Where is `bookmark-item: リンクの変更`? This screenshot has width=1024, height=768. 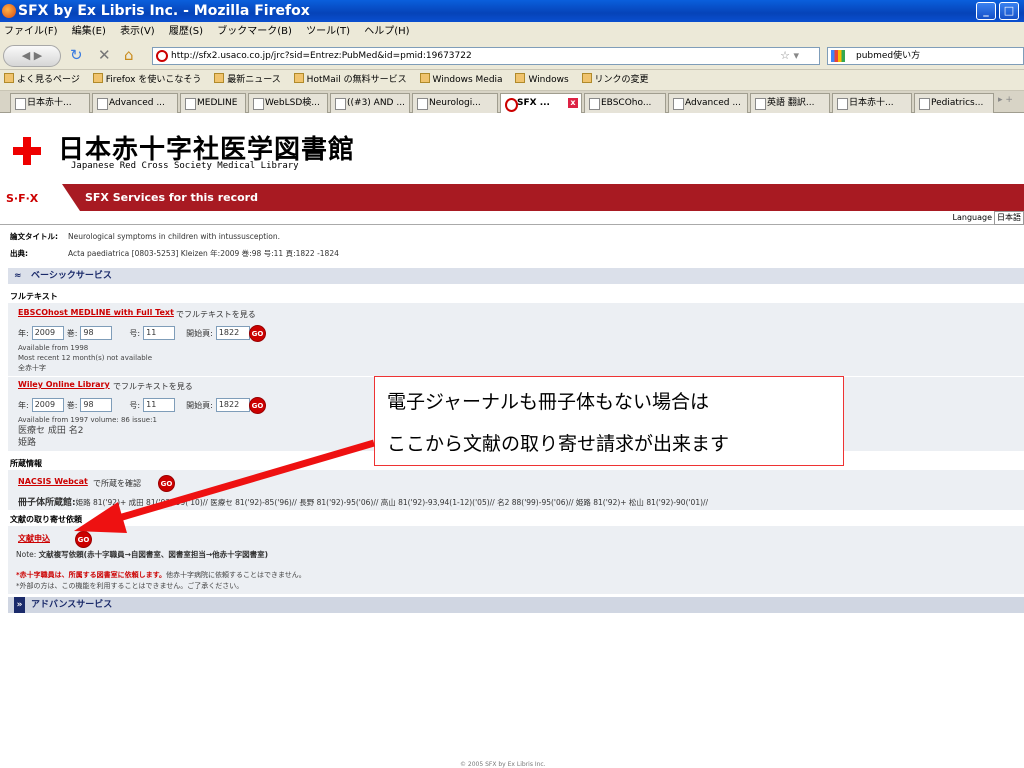
bookmark-item: リンクの変更 is located at coordinates (615, 79).